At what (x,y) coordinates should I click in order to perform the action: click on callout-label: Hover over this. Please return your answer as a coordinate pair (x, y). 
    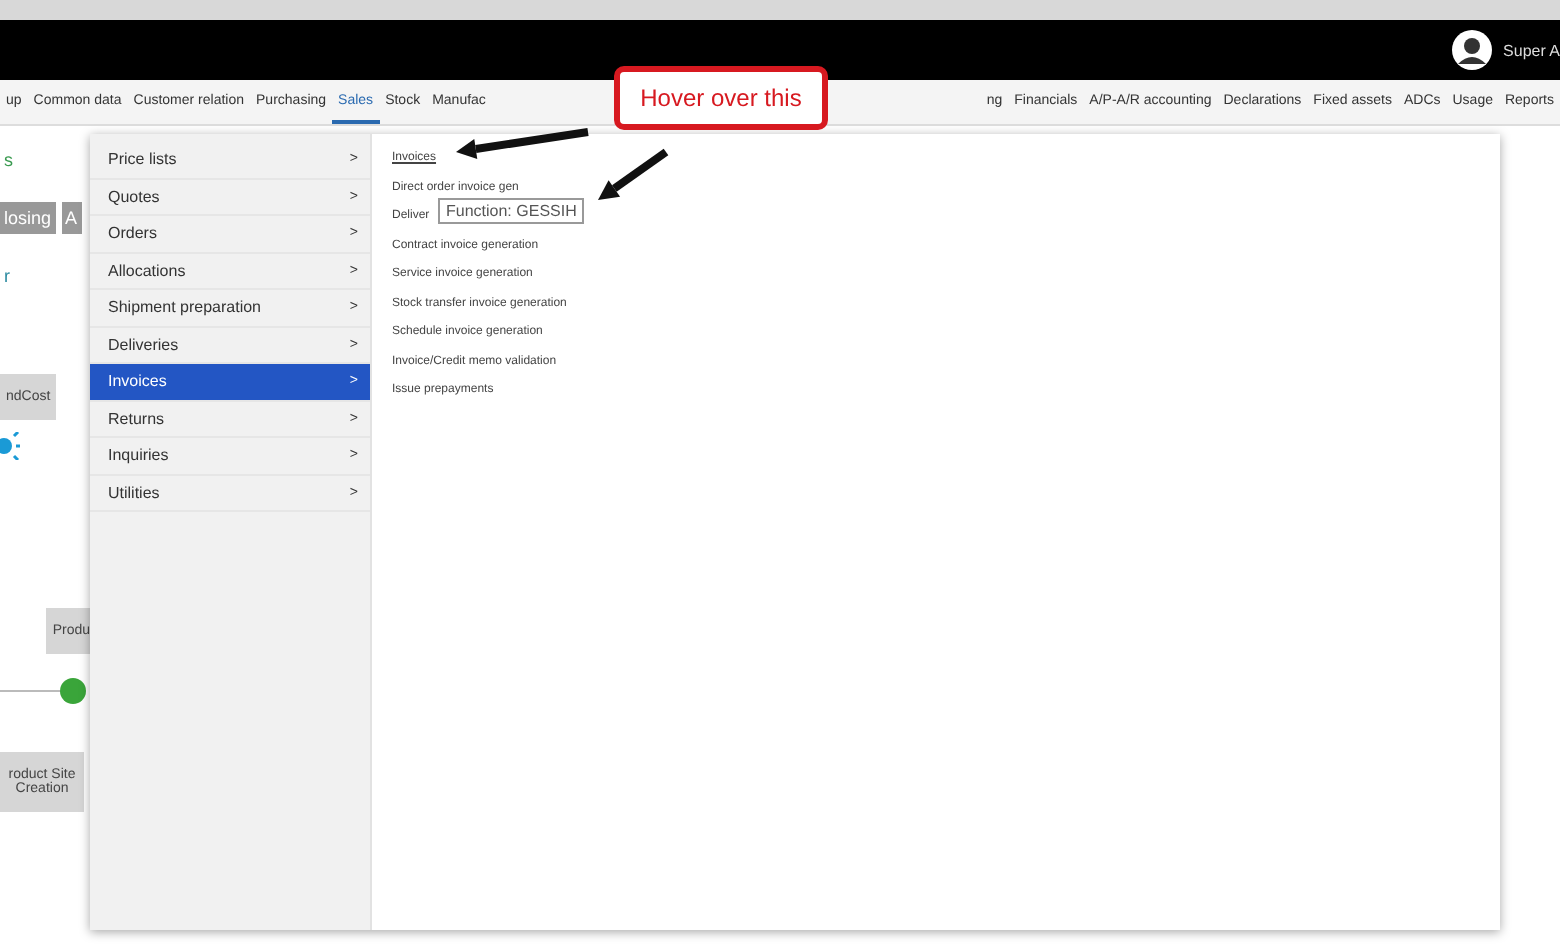
    Looking at the image, I should click on (721, 98).